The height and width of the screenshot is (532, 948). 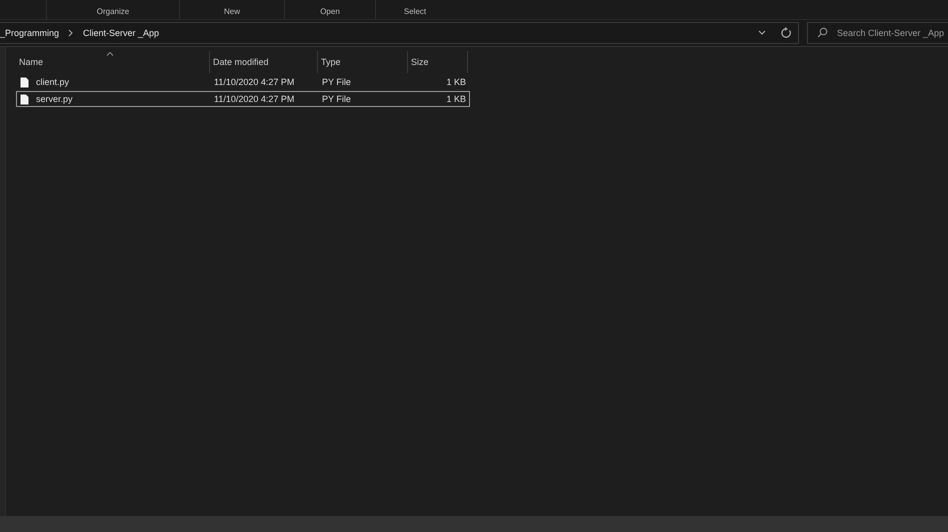 What do you see at coordinates (399, 33) in the screenshot?
I see `address-bar: _Programming Client-Server _App` at bounding box center [399, 33].